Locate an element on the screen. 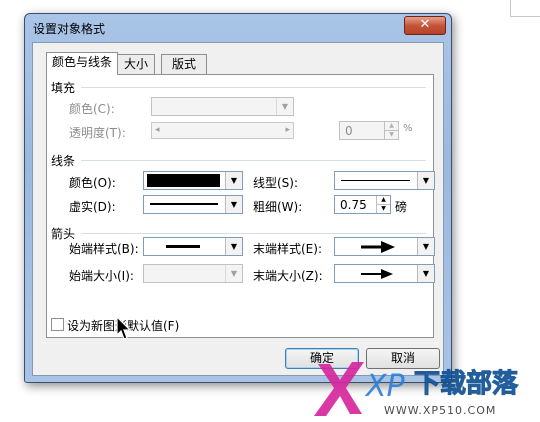 The image size is (540, 422). weight-spinner: ▲ ▼ is located at coordinates (383, 204).